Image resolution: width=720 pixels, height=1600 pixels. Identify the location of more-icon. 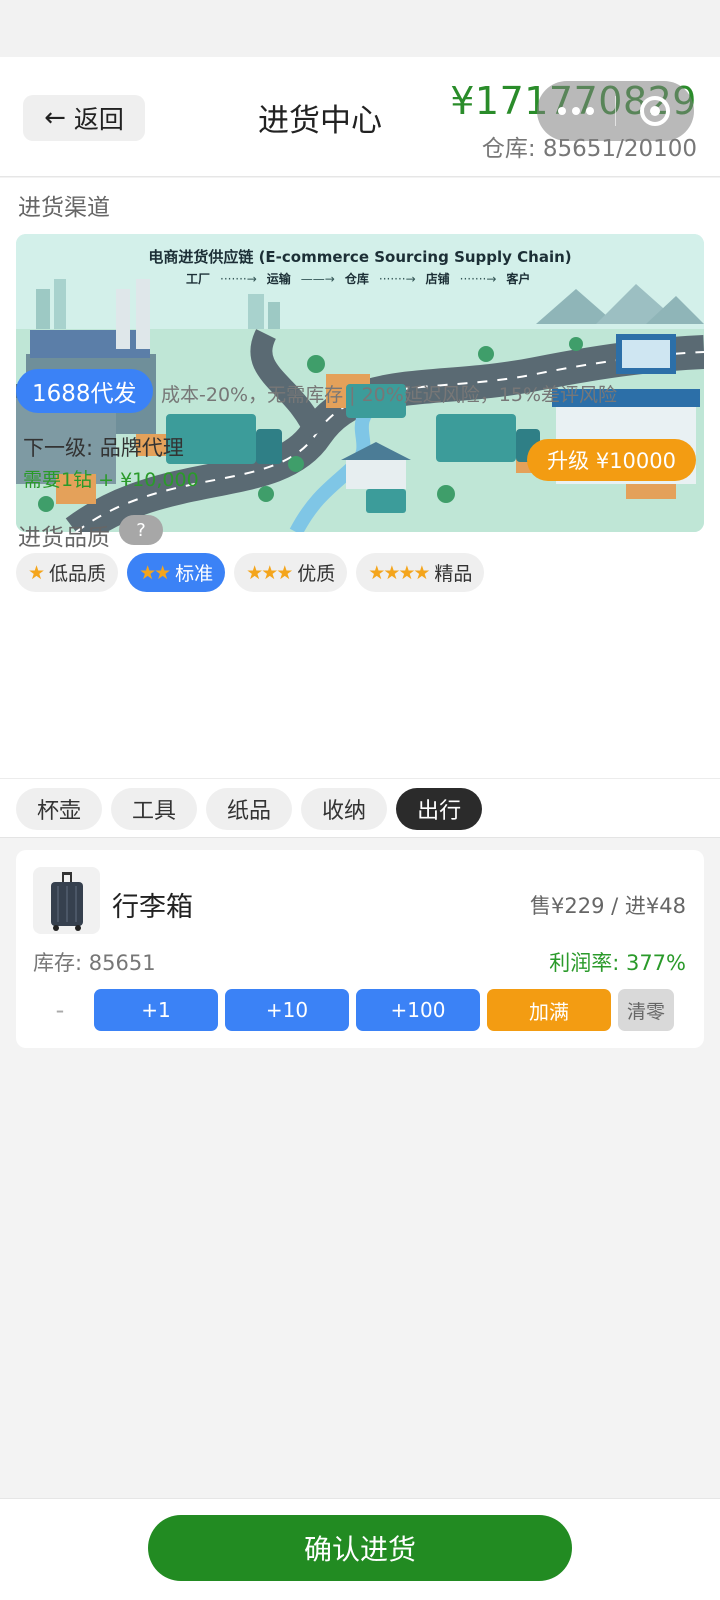
(576, 111).